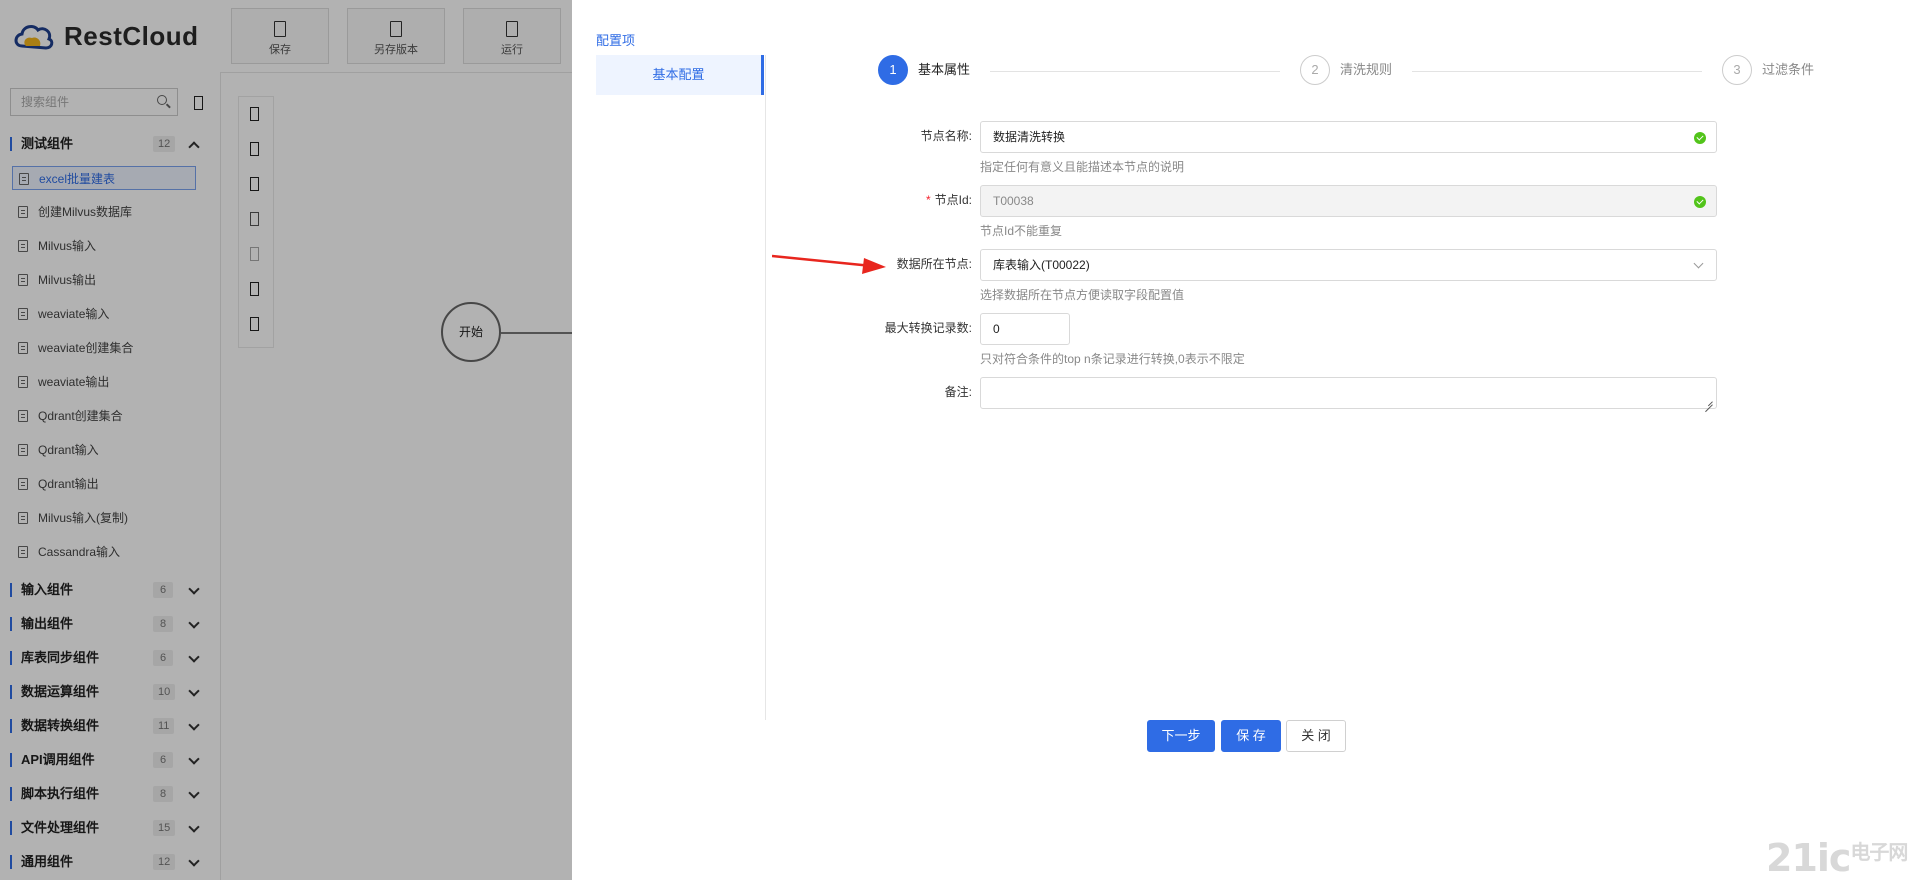 The height and width of the screenshot is (880, 1920). Describe the element at coordinates (1316, 736) in the screenshot. I see `close-button: 关 闭` at that location.